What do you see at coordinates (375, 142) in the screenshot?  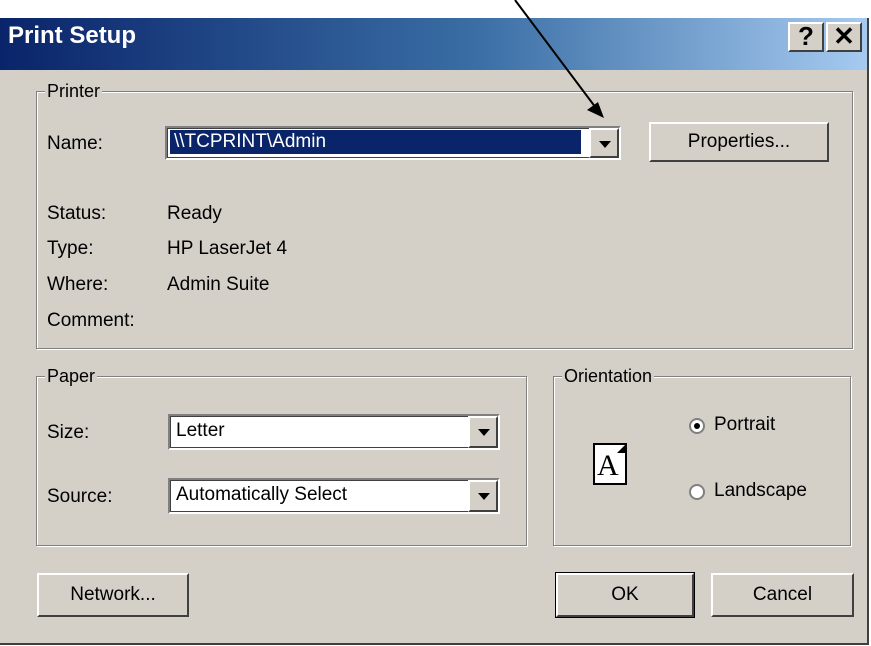 I see `printer-name-value: \\TCPRINT\Admin` at bounding box center [375, 142].